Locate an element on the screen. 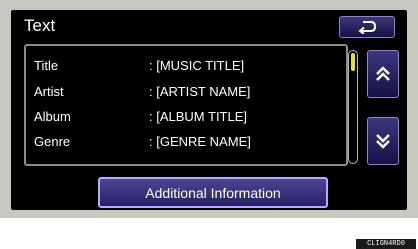 This screenshot has width=418, height=249. row-label: Title is located at coordinates (46, 65).